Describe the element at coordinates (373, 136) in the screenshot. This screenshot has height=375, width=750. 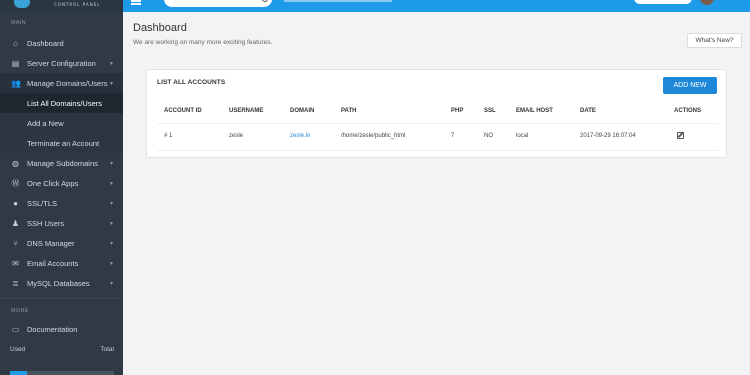
I see `cell-path: /home/zesle/public_html` at that location.